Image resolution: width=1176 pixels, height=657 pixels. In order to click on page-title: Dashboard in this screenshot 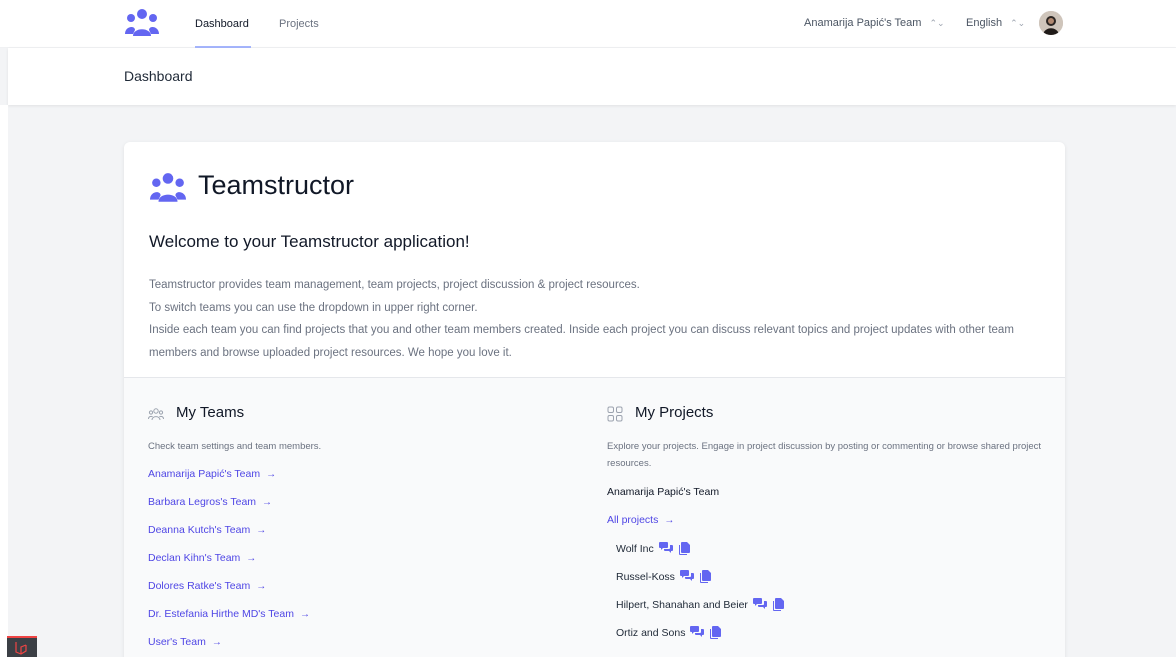, I will do `click(158, 76)`.